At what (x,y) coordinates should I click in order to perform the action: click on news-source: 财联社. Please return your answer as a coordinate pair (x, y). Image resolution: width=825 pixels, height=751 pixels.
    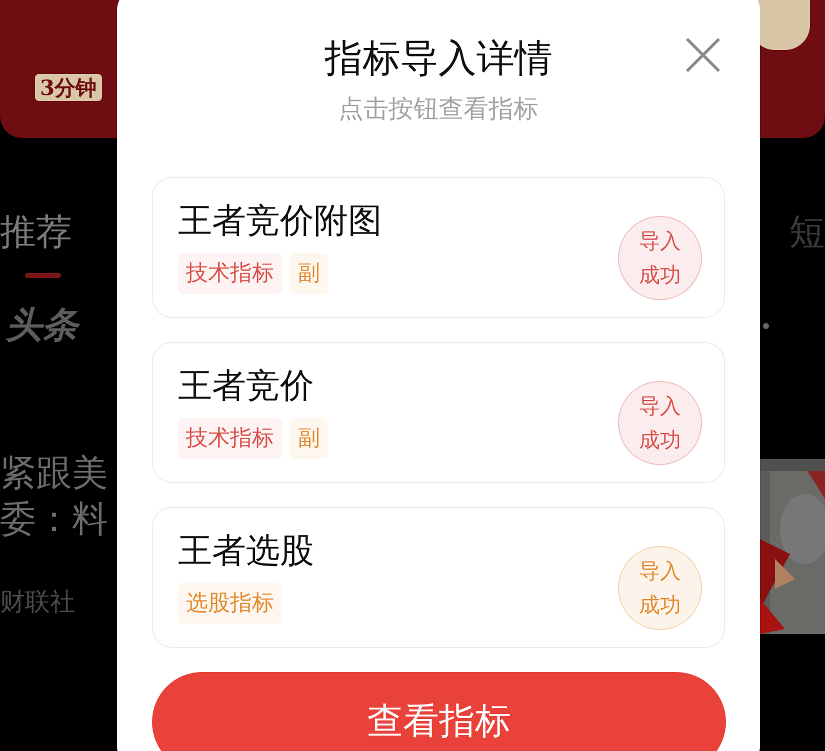
    Looking at the image, I should click on (38, 602).